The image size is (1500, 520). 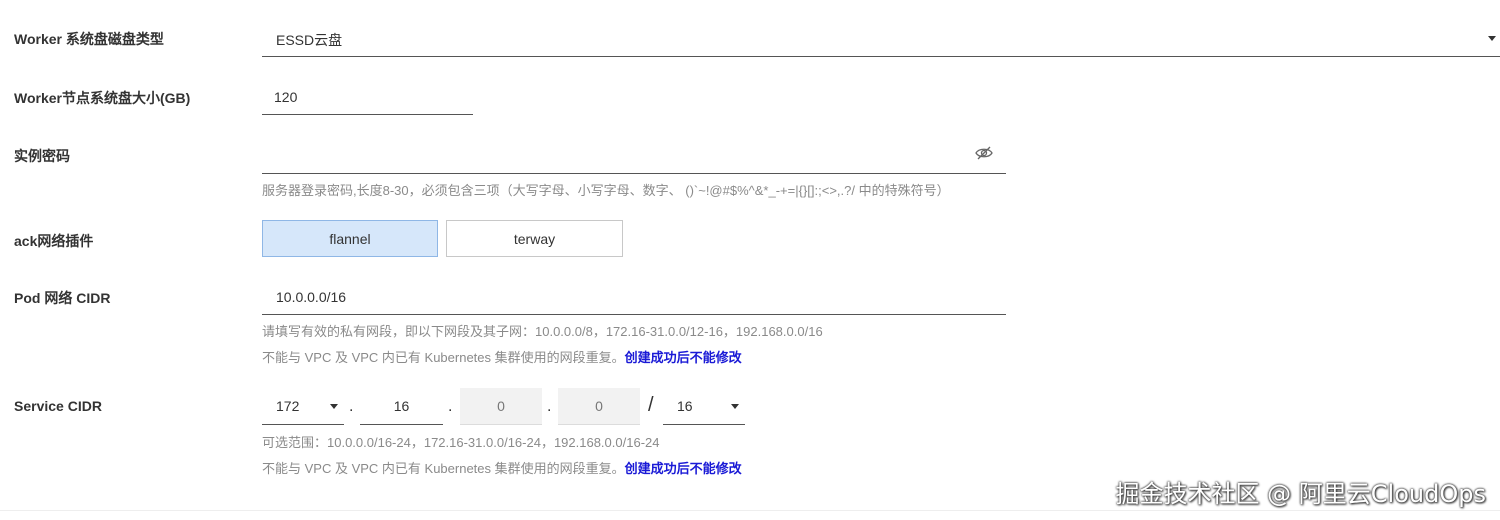 What do you see at coordinates (984, 153) in the screenshot?
I see `eye-off-icon` at bounding box center [984, 153].